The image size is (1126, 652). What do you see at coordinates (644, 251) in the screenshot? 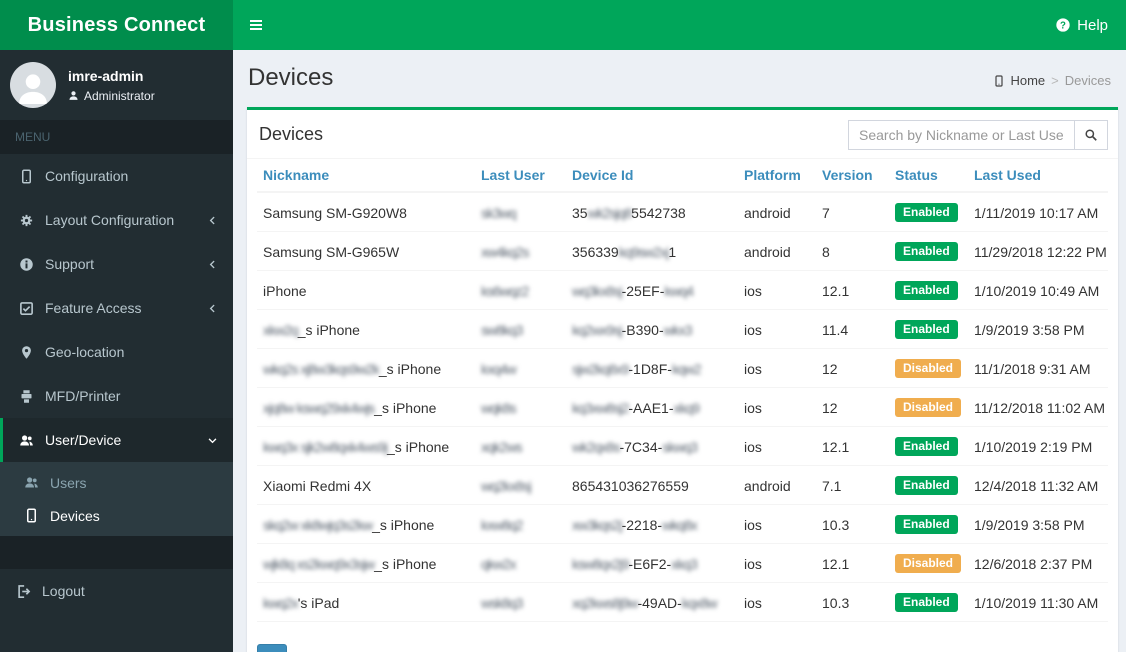
I see `redacted-text: kq9sw2xj` at bounding box center [644, 251].